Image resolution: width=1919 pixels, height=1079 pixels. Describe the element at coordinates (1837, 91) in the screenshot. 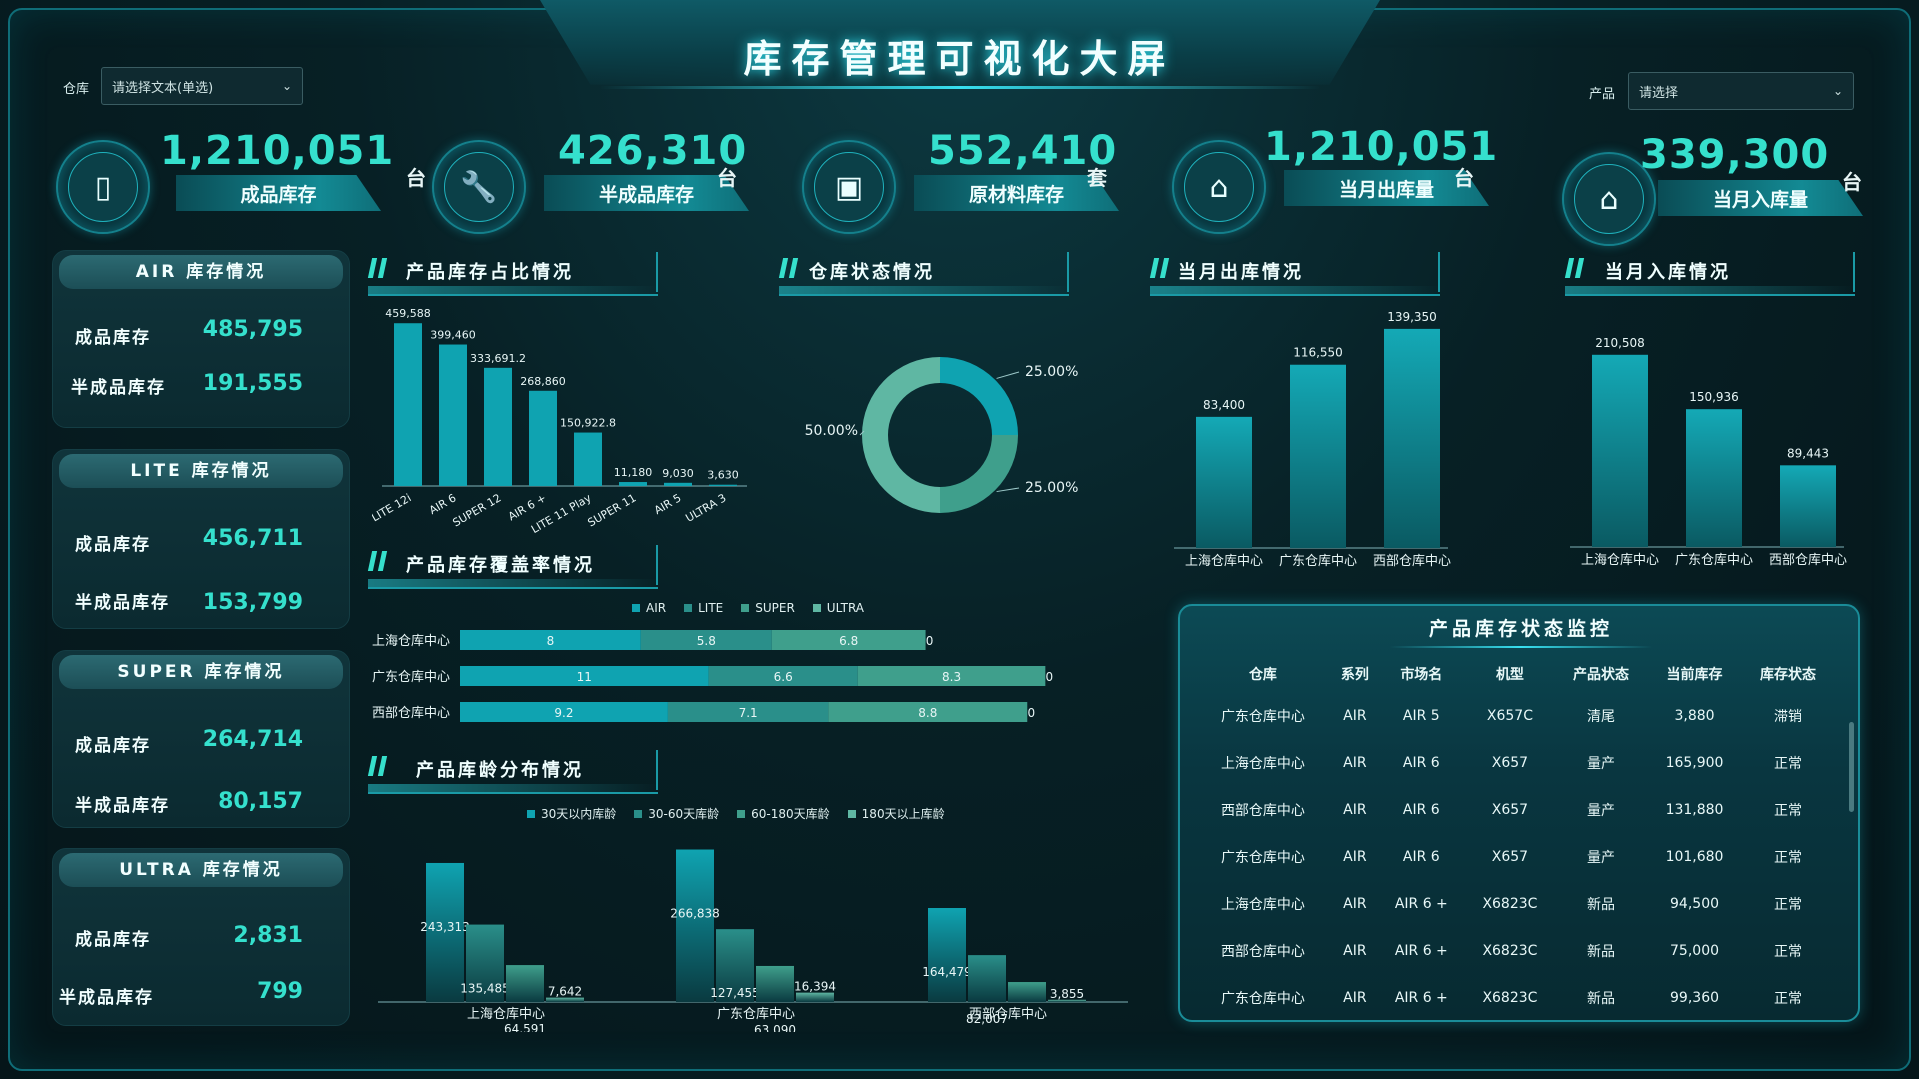

I see `chevron-down-icon: ⌄` at that location.